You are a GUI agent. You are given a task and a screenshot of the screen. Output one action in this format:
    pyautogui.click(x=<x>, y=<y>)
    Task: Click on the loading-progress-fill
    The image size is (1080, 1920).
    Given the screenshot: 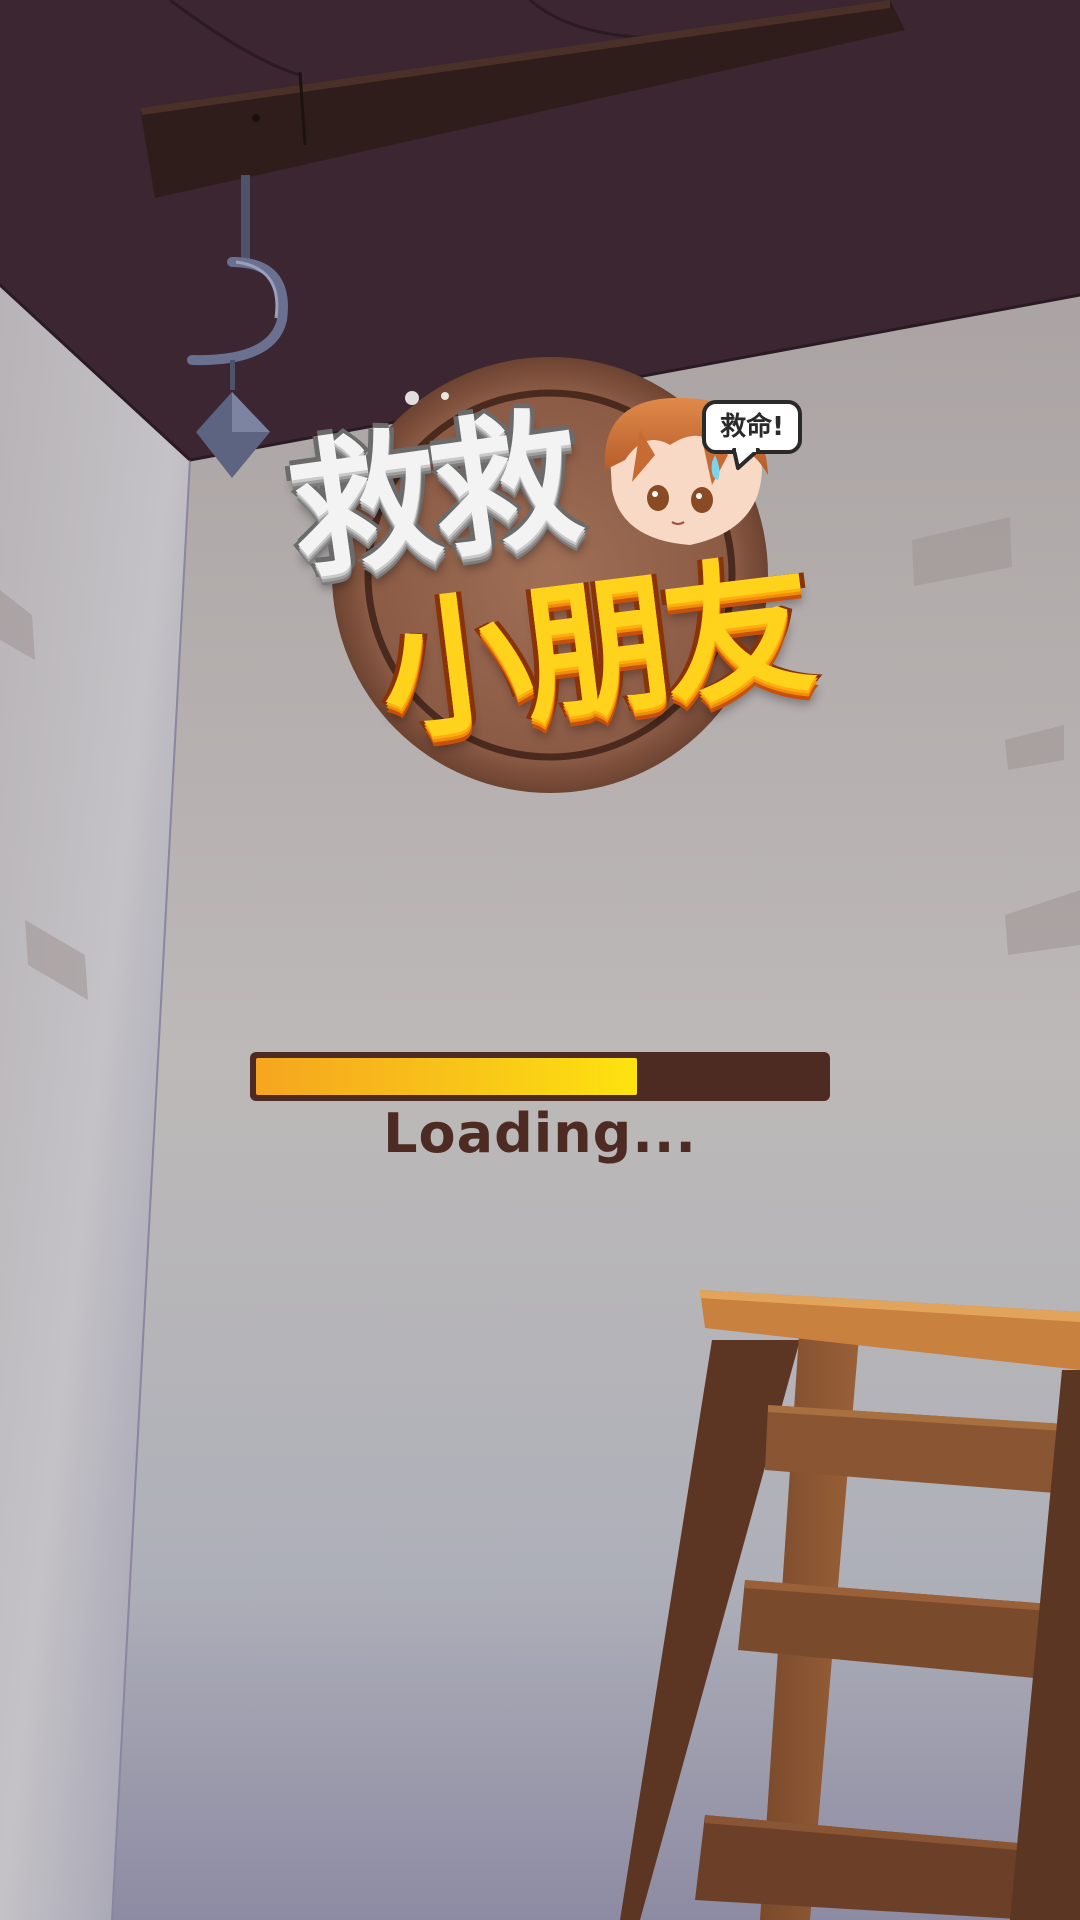 What is the action you would take?
    pyautogui.click(x=446, y=1076)
    